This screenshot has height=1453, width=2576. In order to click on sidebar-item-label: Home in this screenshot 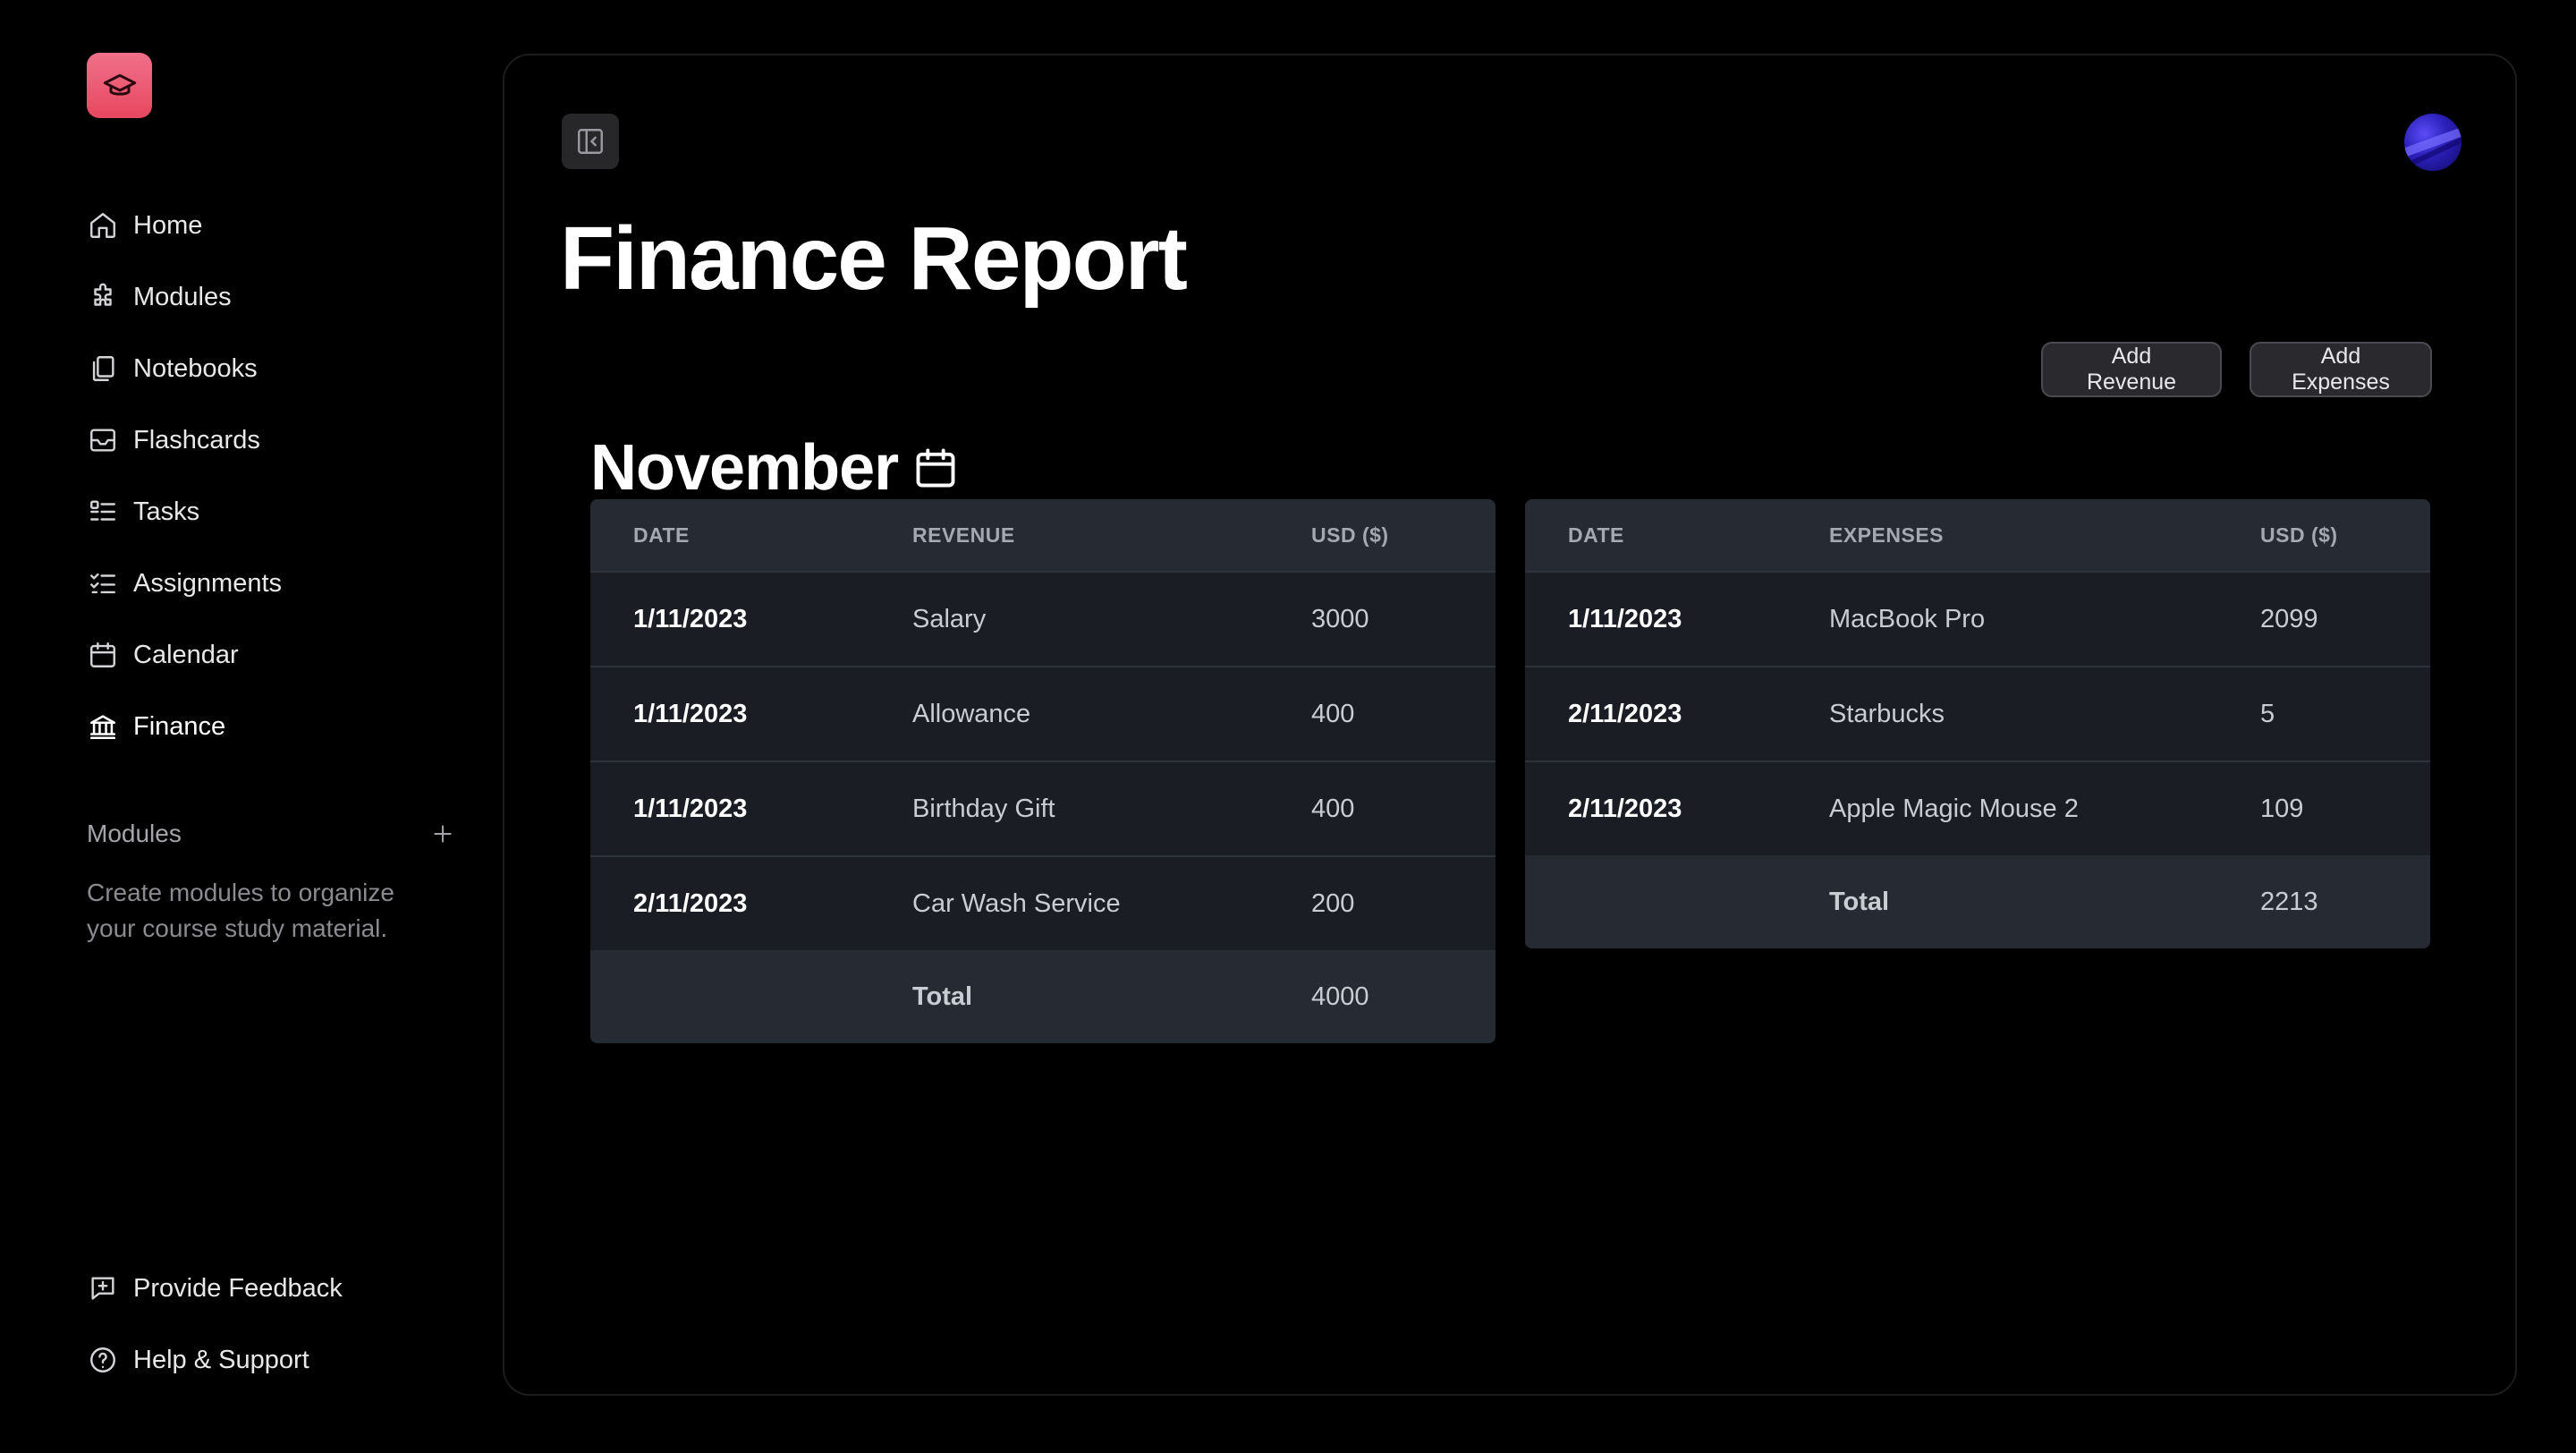, I will do `click(168, 225)`.